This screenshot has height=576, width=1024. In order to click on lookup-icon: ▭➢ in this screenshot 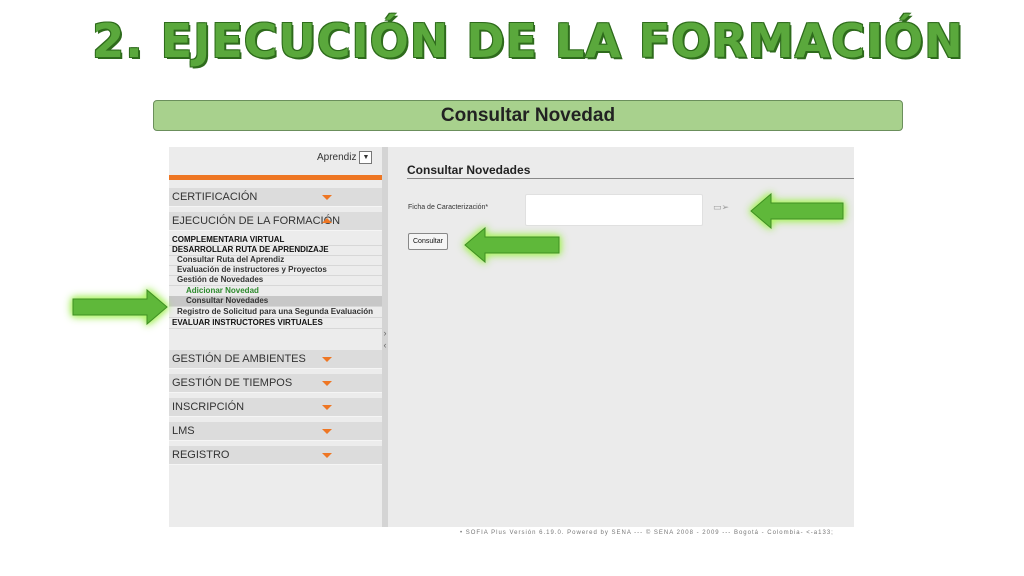, I will do `click(721, 207)`.